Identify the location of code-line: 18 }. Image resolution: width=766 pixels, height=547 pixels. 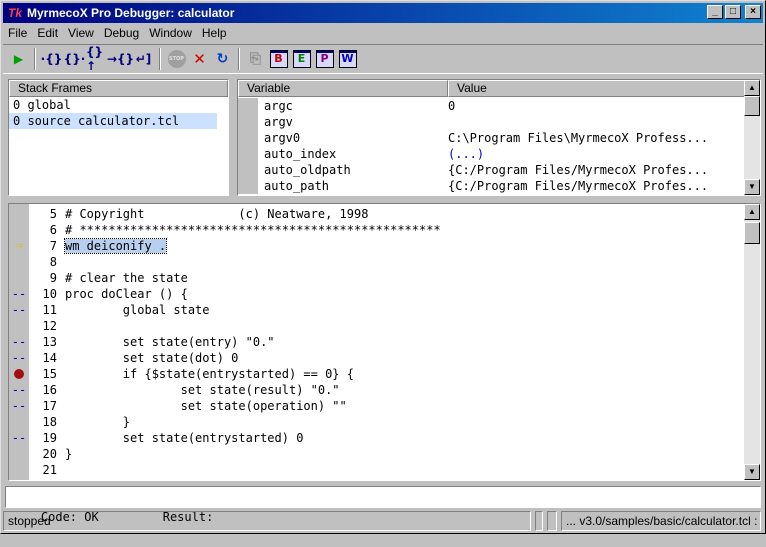
(376, 422).